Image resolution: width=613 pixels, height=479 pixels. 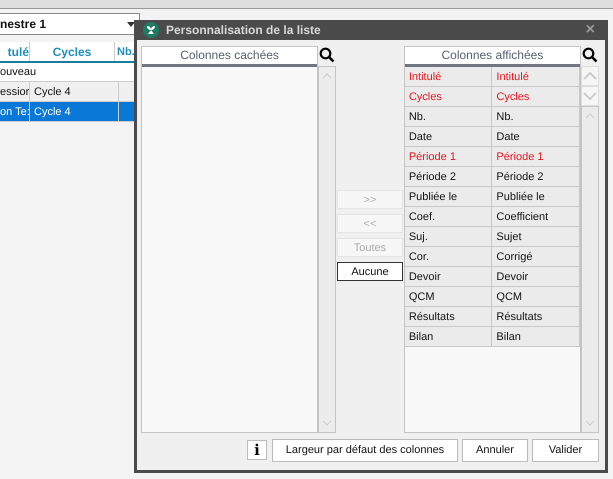 I want to click on list-heading: Colonnes cachées, so click(x=230, y=57).